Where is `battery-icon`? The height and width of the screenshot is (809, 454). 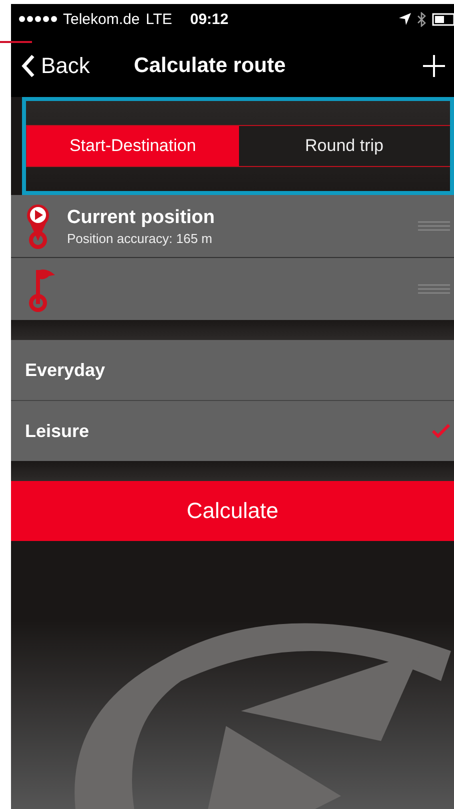 battery-icon is located at coordinates (443, 19).